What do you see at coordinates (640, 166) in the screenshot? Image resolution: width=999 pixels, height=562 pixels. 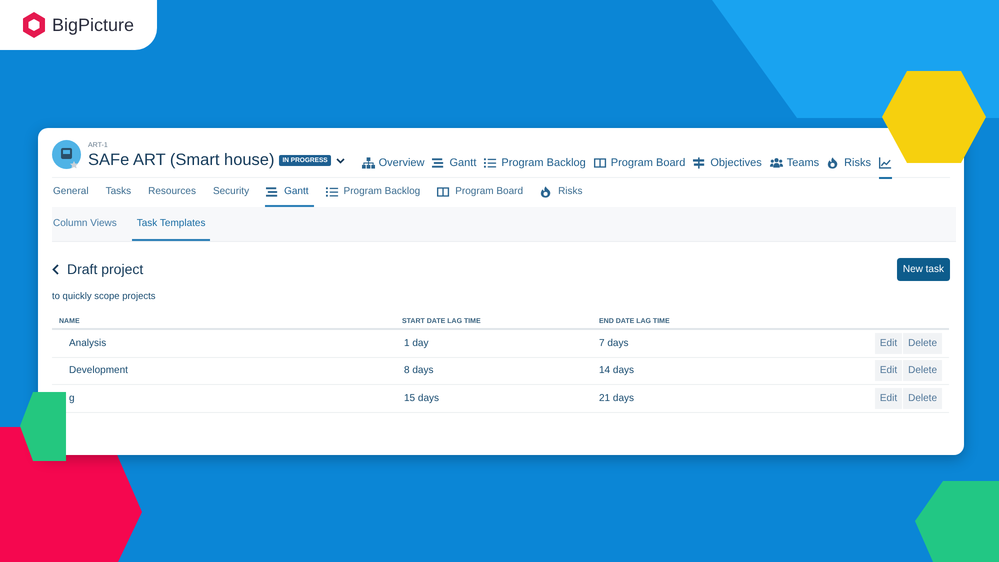 I see `nav-link: Program Board` at bounding box center [640, 166].